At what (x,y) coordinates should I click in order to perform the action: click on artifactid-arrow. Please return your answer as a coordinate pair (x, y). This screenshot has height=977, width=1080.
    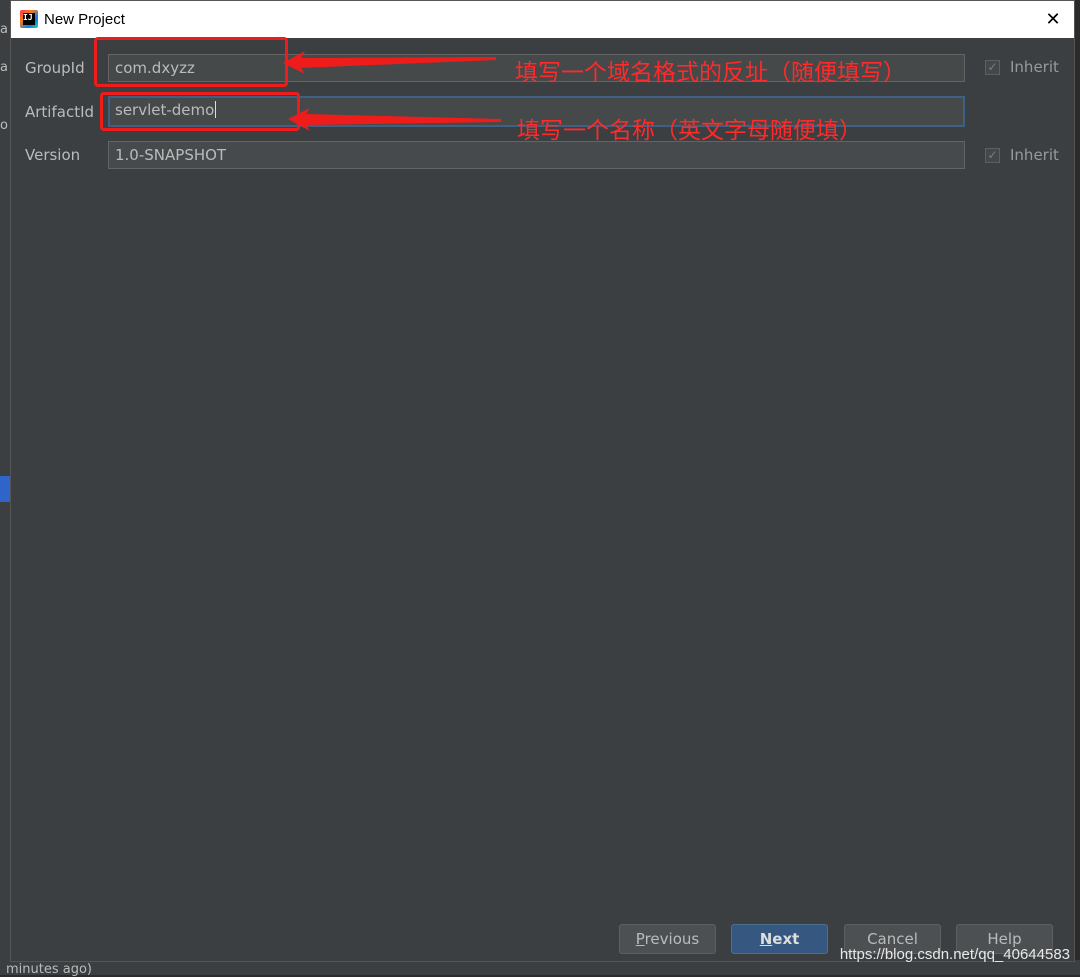
    Looking at the image, I should click on (394, 119).